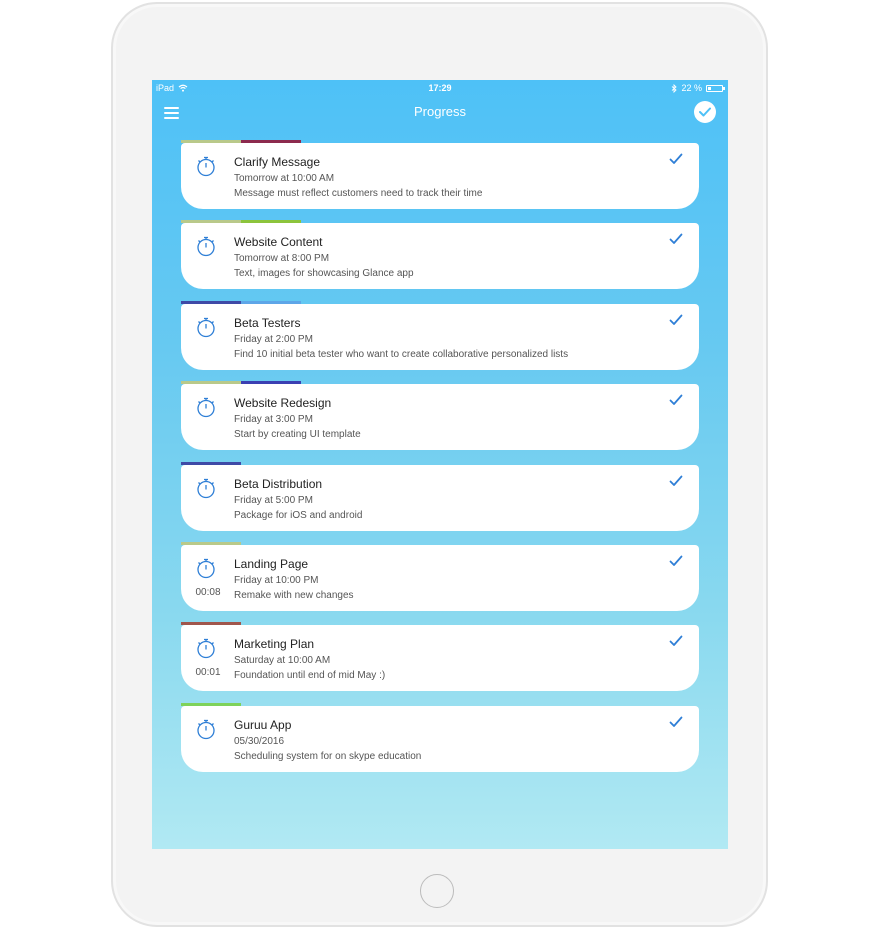 The image size is (879, 931). I want to click on nav-bar: Progress, so click(440, 113).